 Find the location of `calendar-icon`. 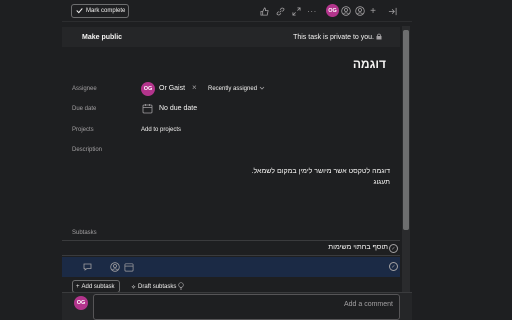

calendar-icon is located at coordinates (147, 108).